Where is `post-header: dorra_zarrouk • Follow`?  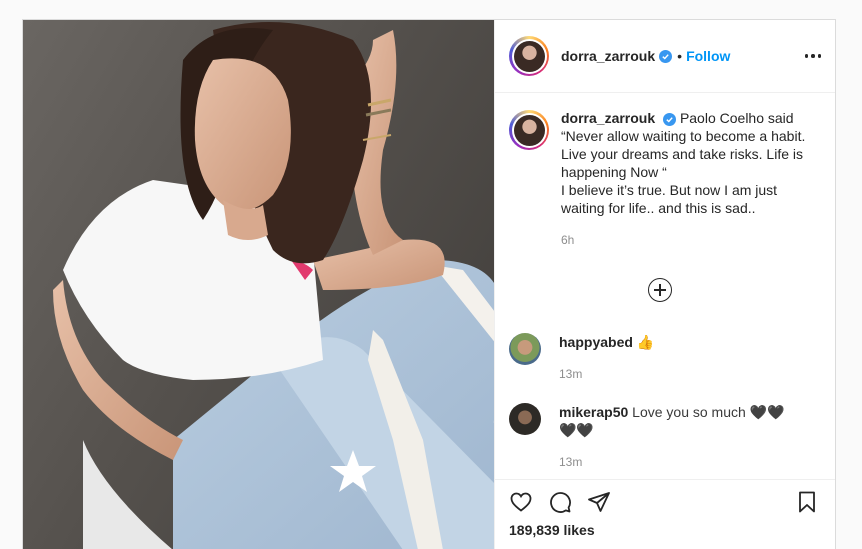
post-header: dorra_zarrouk • Follow is located at coordinates (665, 56).